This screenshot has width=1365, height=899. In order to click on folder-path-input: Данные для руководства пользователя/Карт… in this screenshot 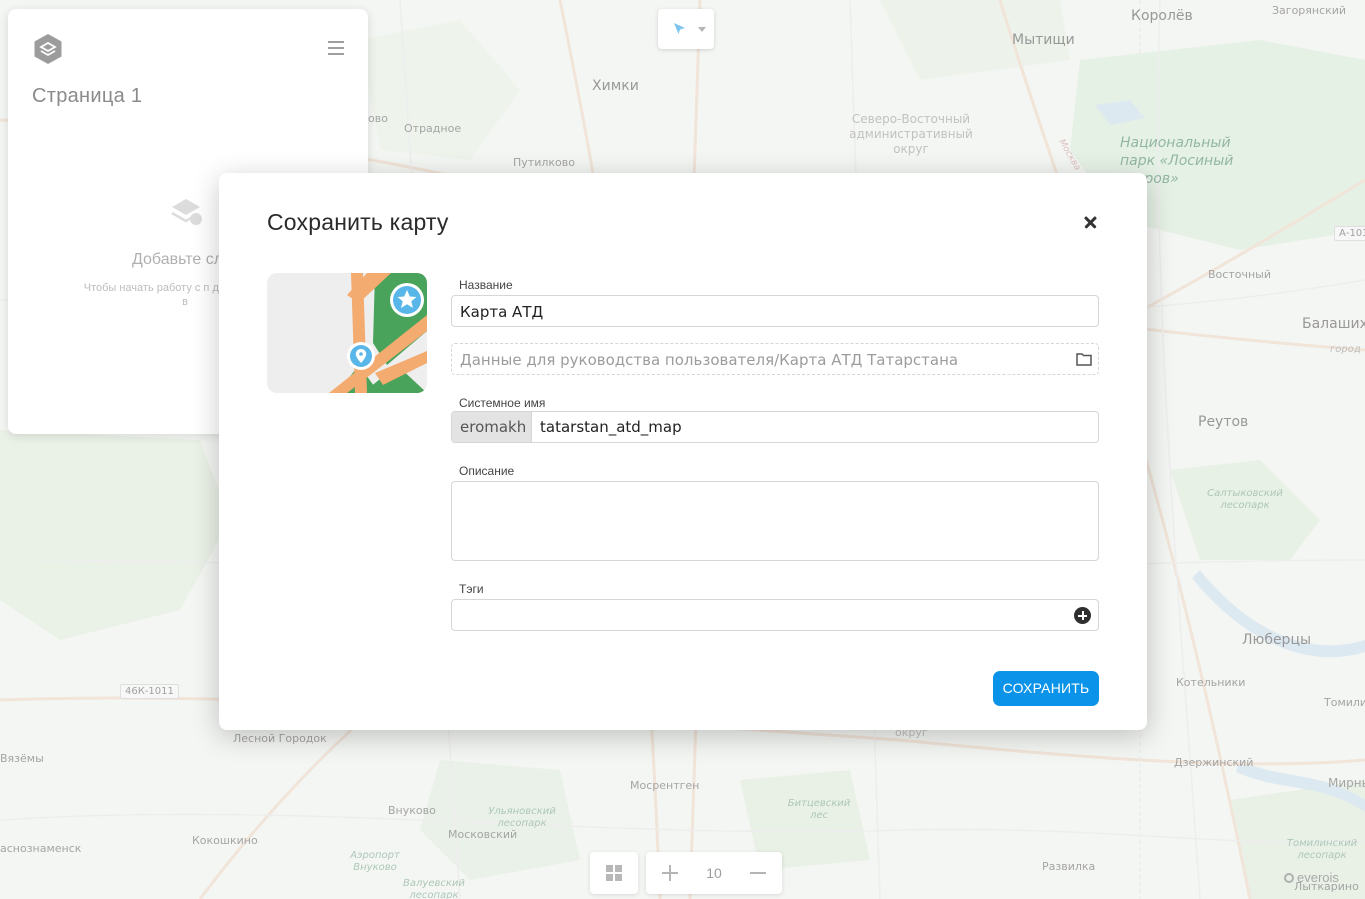, I will do `click(775, 359)`.